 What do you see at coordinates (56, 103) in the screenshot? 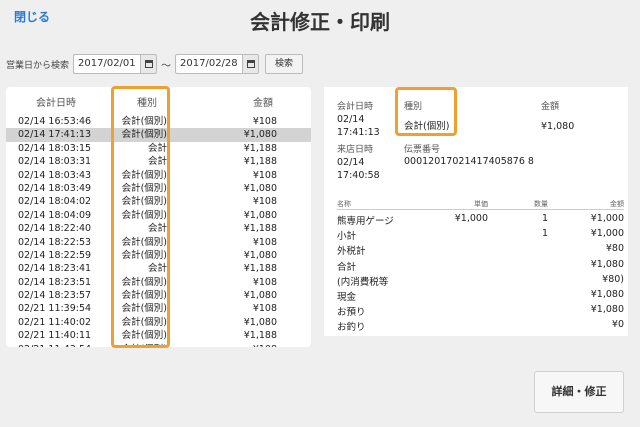
I see `column-header-datetime: 会計日時` at bounding box center [56, 103].